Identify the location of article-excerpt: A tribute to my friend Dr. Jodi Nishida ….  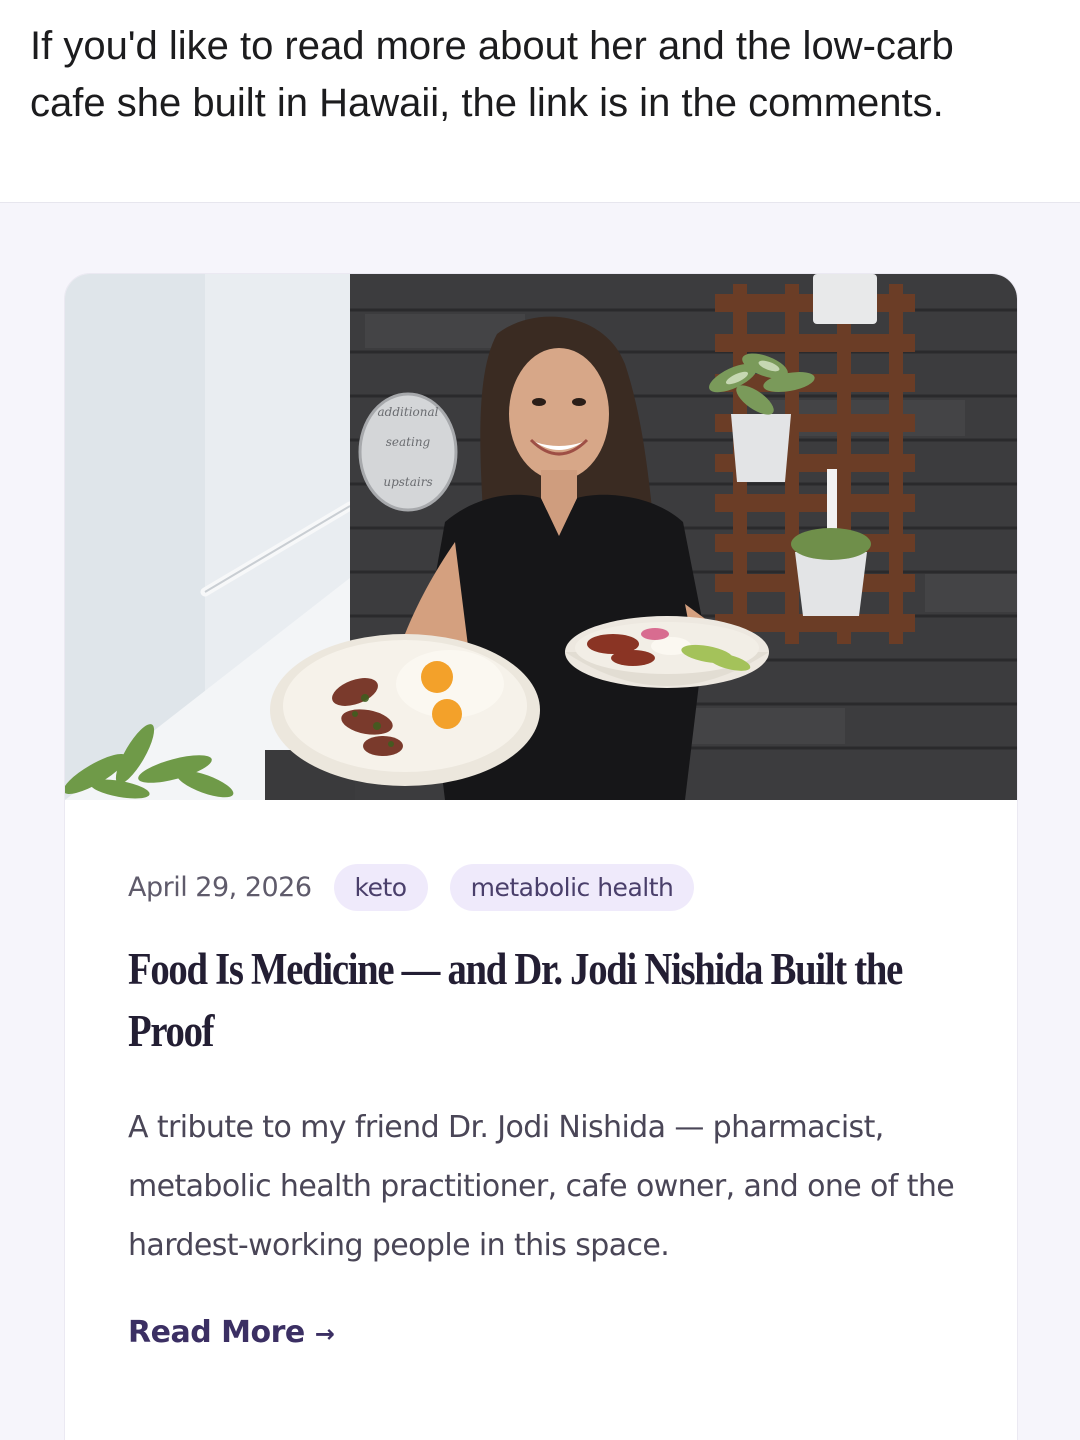
(541, 1186).